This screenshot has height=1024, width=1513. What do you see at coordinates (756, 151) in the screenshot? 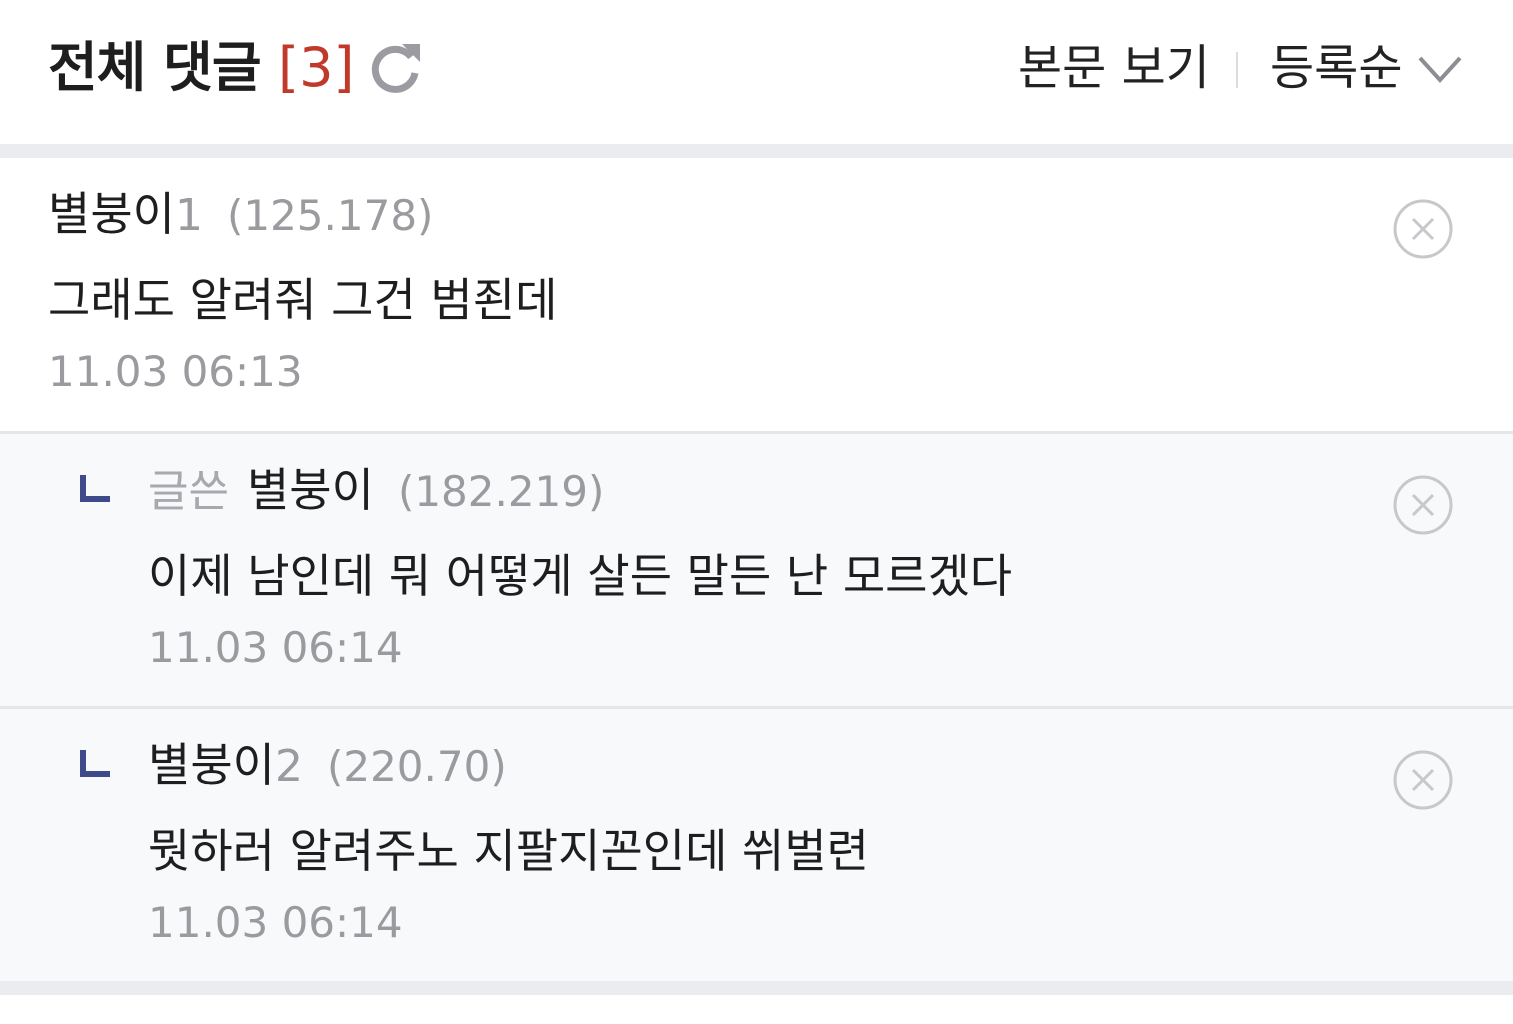
I see `header-separator` at bounding box center [756, 151].